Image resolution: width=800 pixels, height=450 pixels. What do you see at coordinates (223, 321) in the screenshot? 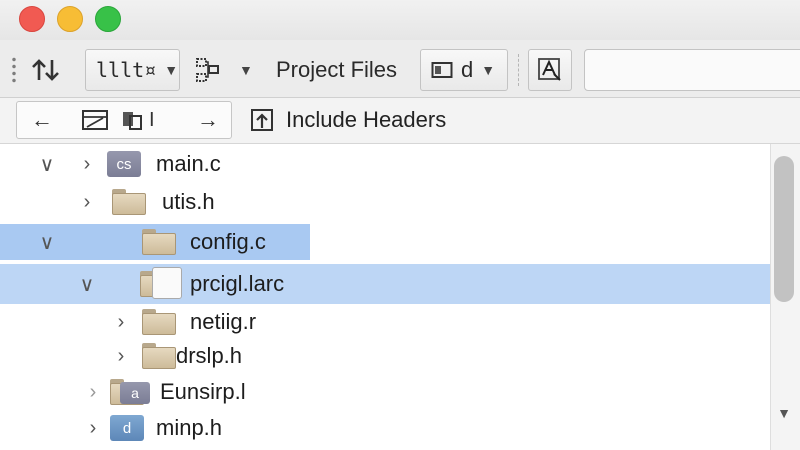
I see `tree-row-label: netiig.r` at bounding box center [223, 321].